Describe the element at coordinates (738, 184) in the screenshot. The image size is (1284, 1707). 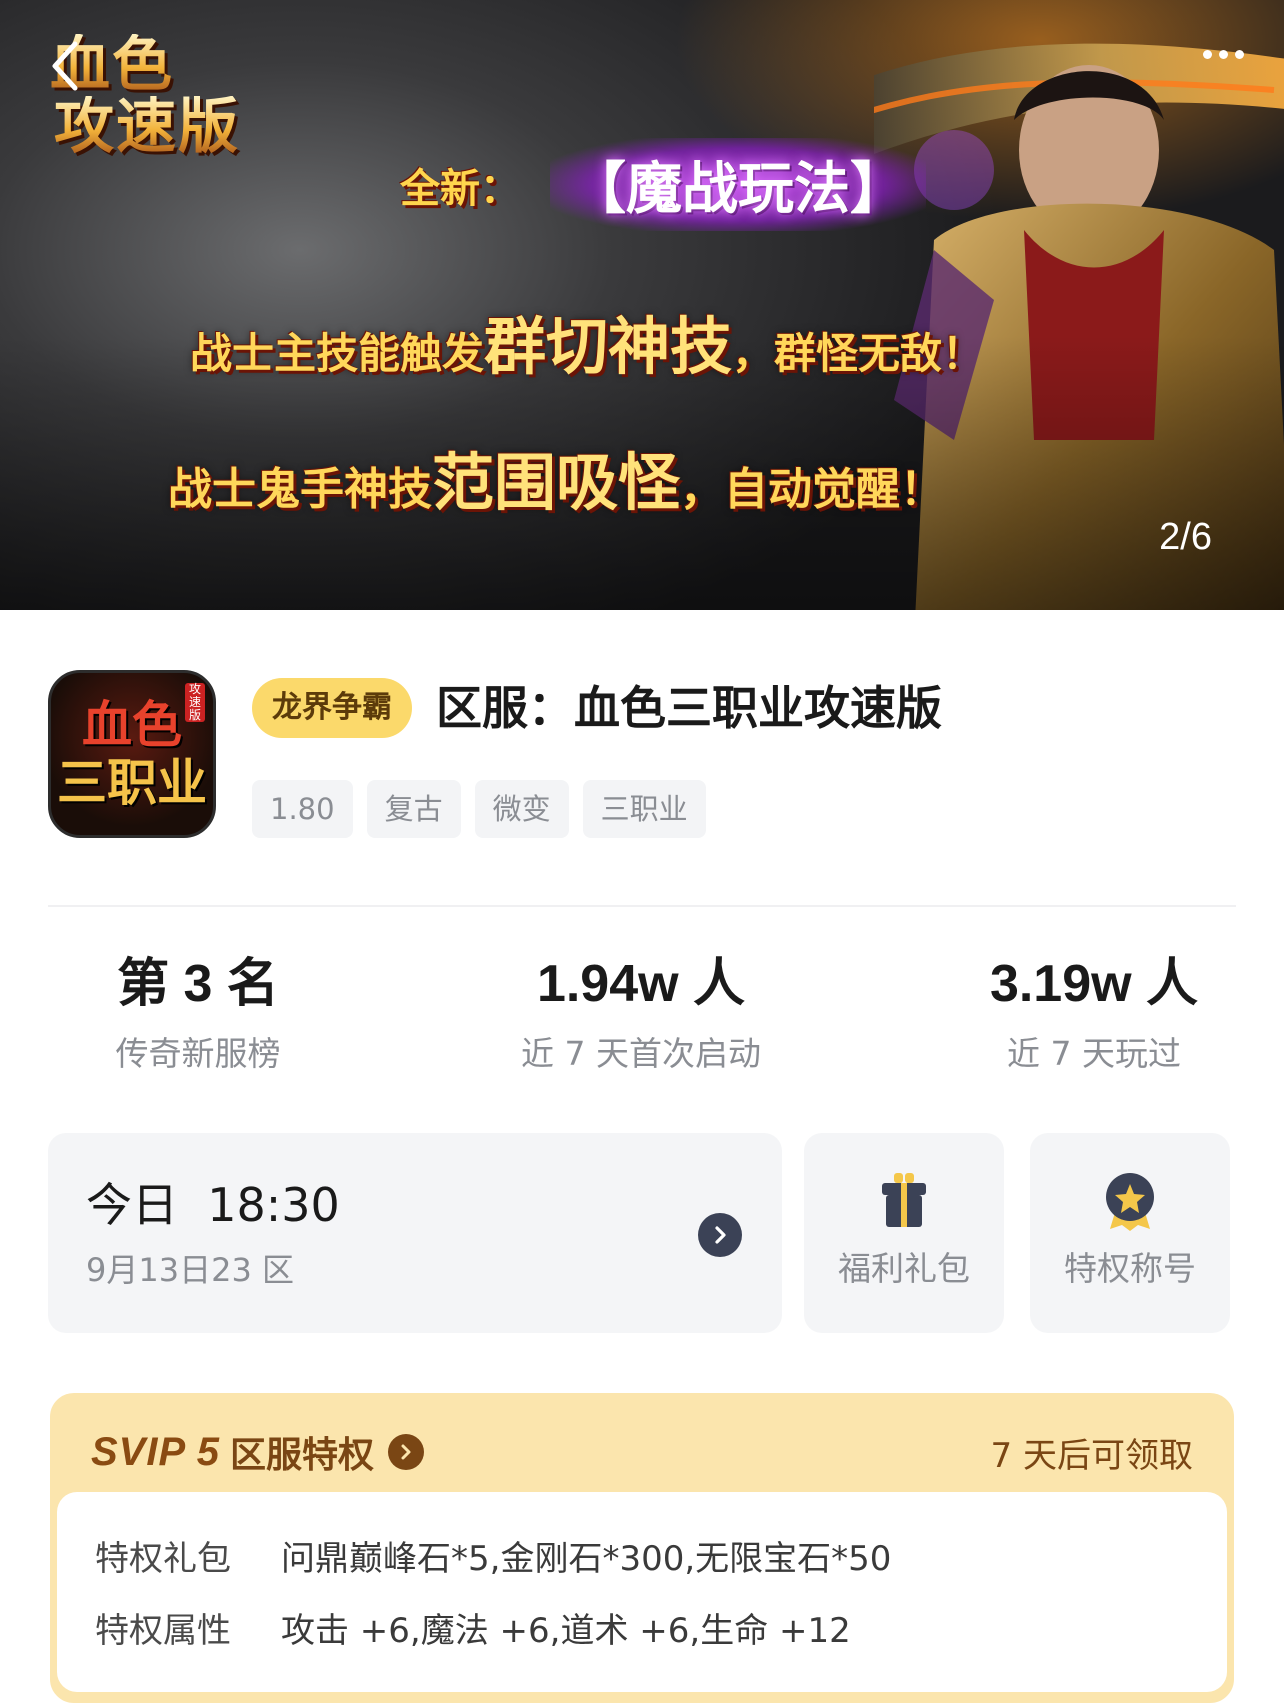
I see `headline-main: 【魔战玩法】` at that location.